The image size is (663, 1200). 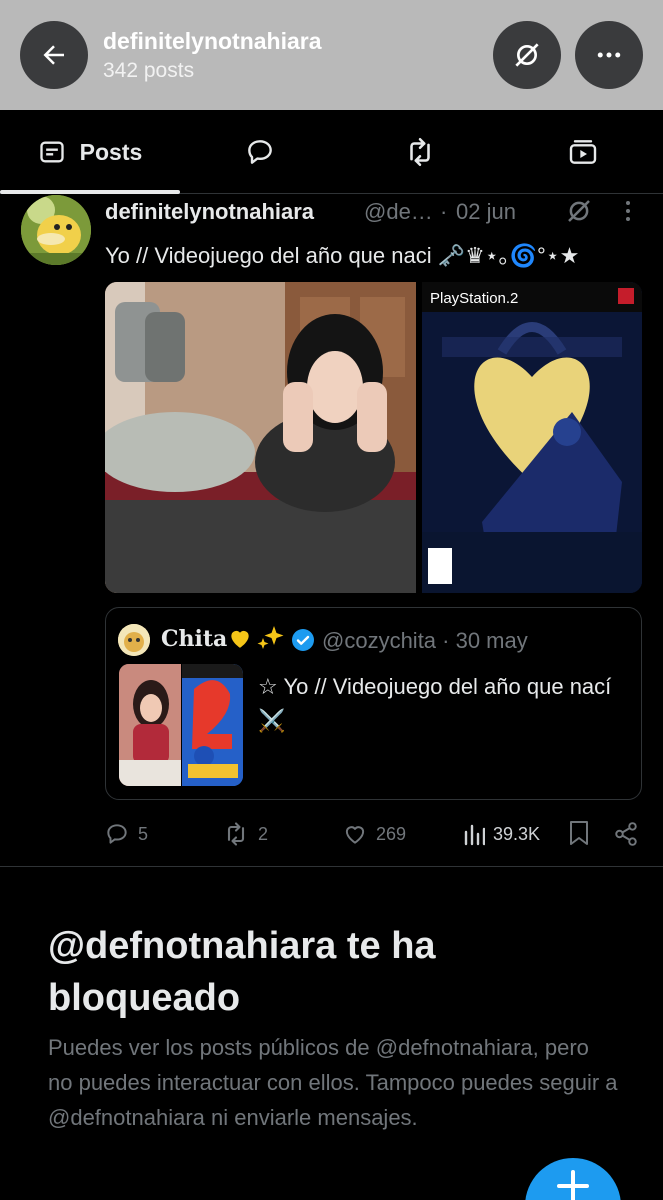 I want to click on post-muted-indicator, so click(x=579, y=211).